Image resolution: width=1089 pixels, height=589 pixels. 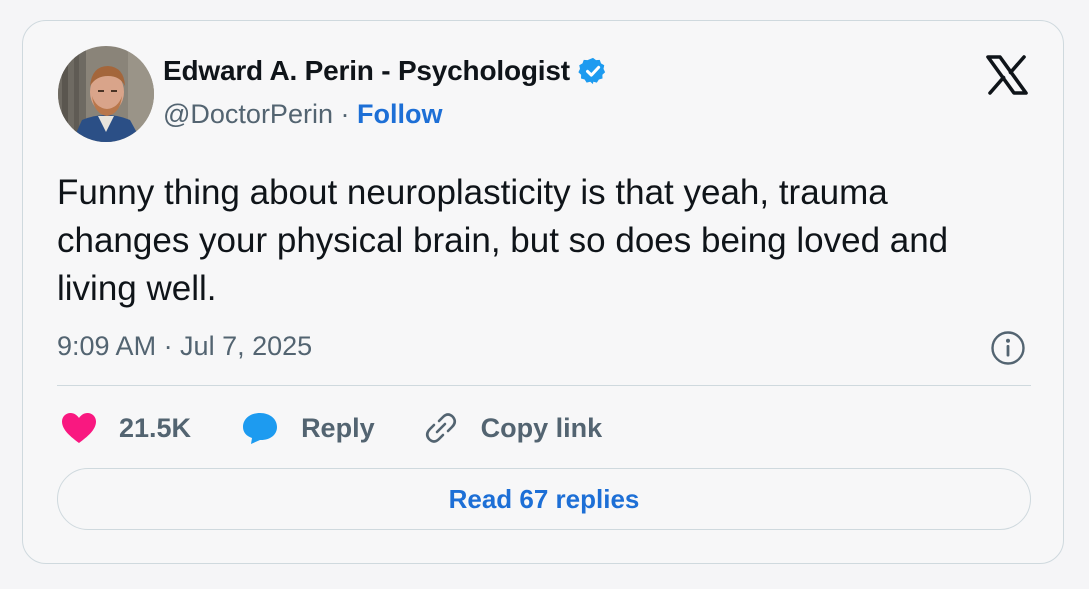 I want to click on reply-label: Reply, so click(x=338, y=427).